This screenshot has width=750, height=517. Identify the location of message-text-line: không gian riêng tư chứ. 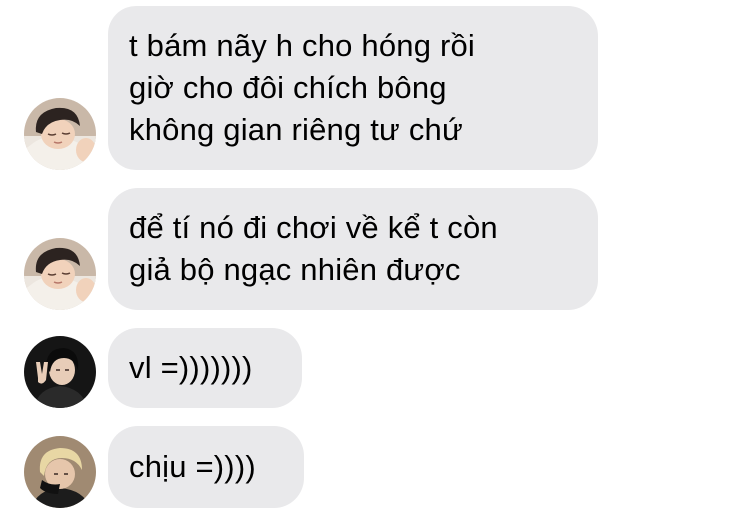
(296, 129).